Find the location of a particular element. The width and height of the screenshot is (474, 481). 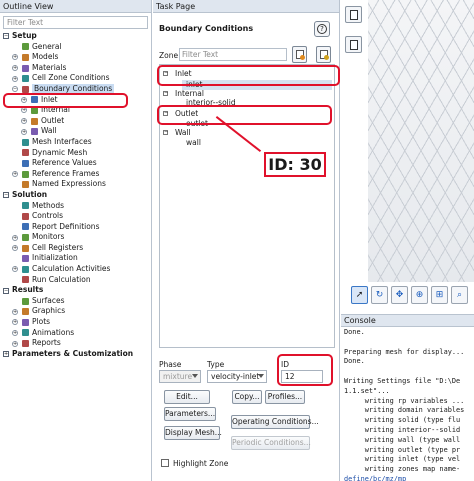

outline-item-cell-zone-conditions: + Cell Zone Conditions is located at coordinates (75, 78).